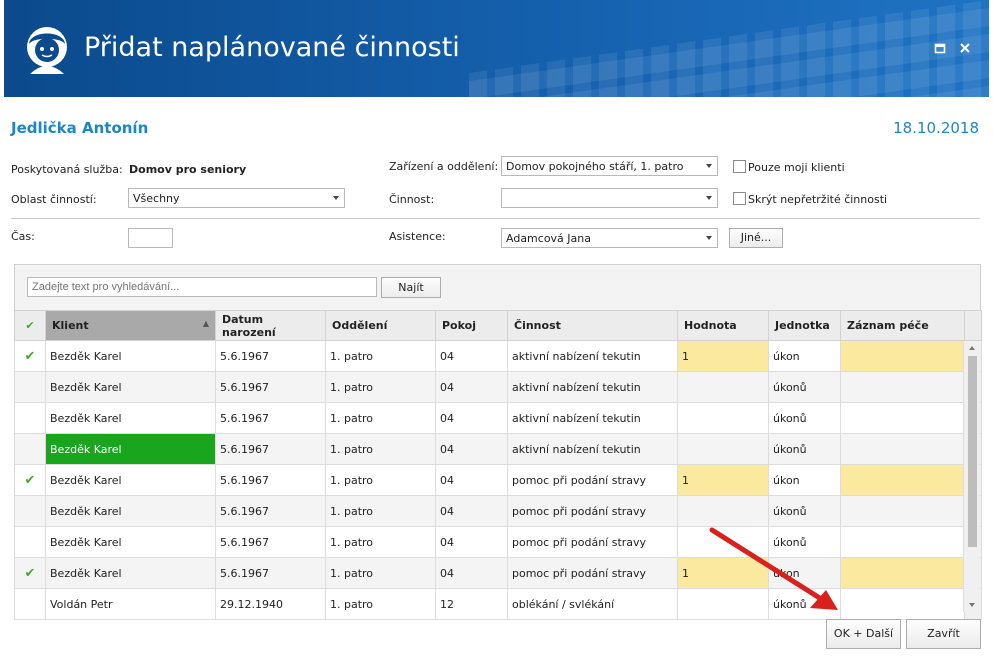 The width and height of the screenshot is (993, 658). I want to click on hide-continuous-checkbox, so click(739, 198).